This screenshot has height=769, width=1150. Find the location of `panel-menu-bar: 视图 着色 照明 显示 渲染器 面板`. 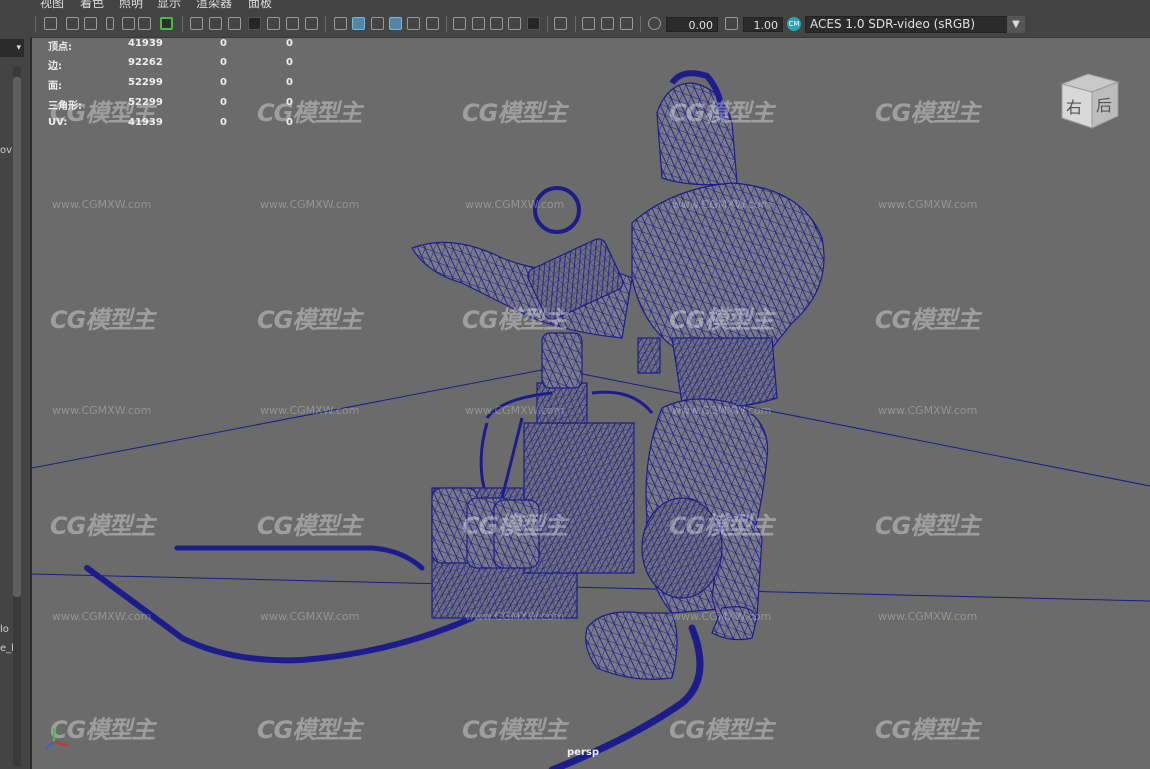

panel-menu-bar: 视图 着色 照明 显示 渲染器 面板 is located at coordinates (575, 6).